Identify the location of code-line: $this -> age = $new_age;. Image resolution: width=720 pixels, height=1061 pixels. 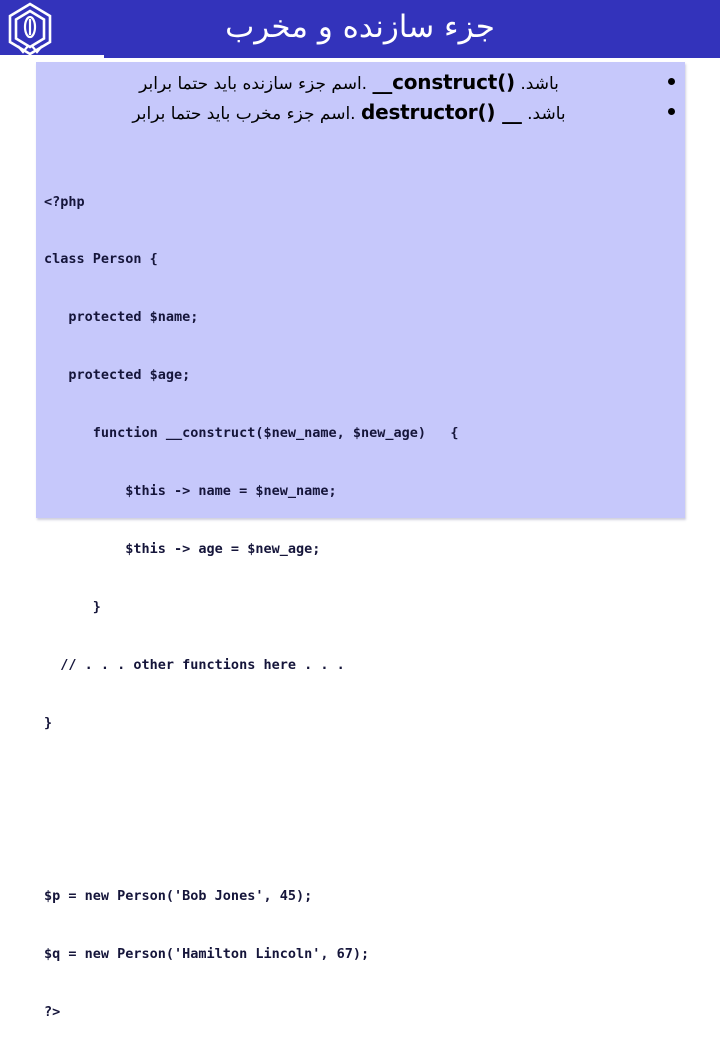
(182, 548).